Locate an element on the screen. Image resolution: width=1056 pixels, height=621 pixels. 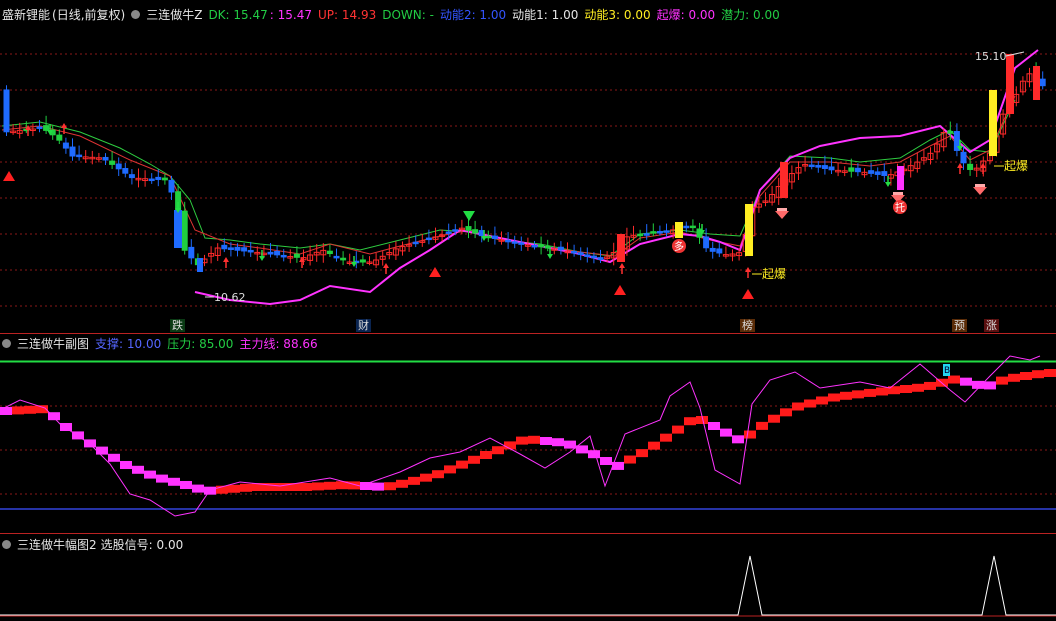
tag-zhang: 涨 is located at coordinates (991, 325).